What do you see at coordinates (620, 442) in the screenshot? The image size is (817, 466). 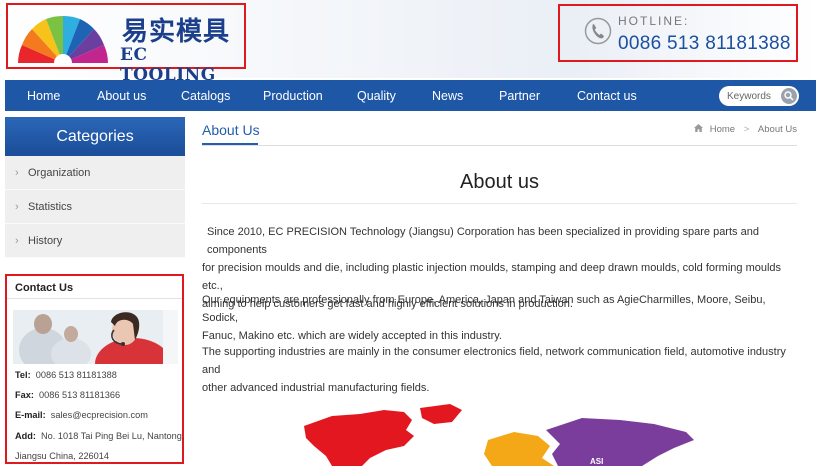 I see `map-asia` at bounding box center [620, 442].